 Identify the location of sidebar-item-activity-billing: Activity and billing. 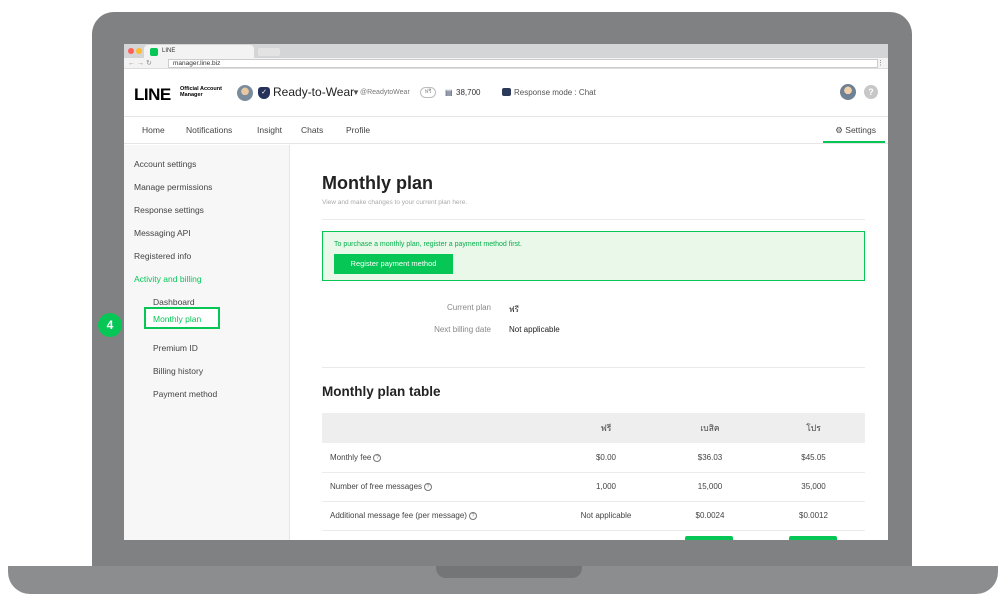
(168, 279).